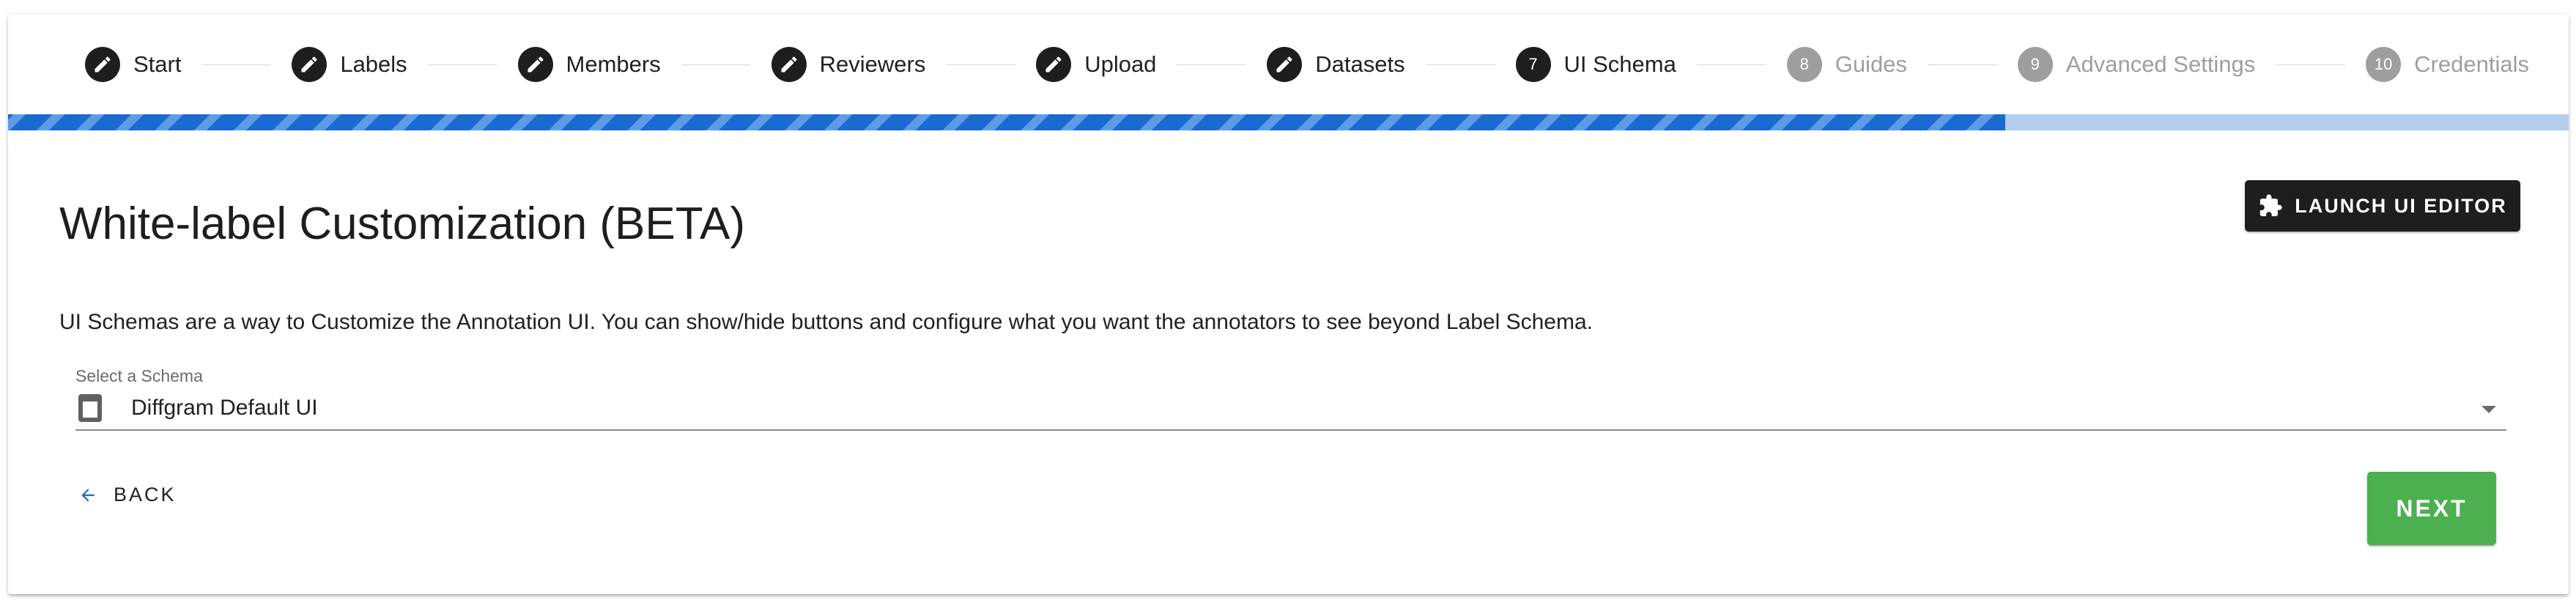 The height and width of the screenshot is (611, 2576). Describe the element at coordinates (157, 64) in the screenshot. I see `step-label: Start` at that location.